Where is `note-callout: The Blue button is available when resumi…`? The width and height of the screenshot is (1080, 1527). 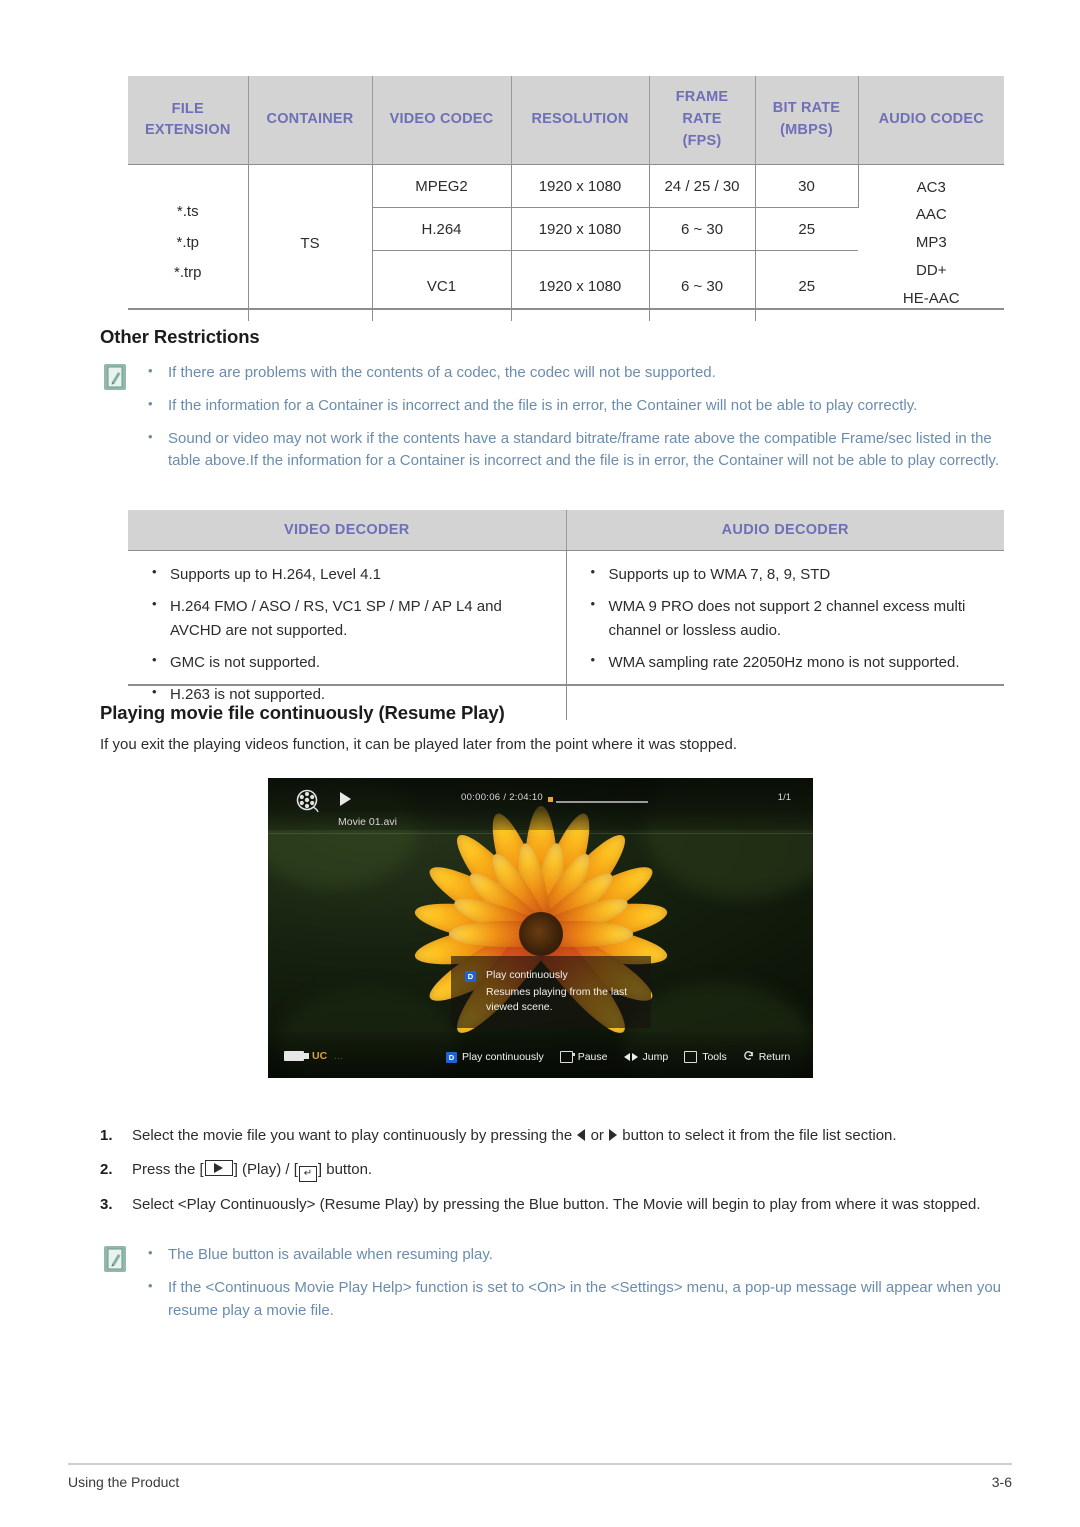 note-callout: The Blue button is available when resumi… is located at coordinates (556, 1287).